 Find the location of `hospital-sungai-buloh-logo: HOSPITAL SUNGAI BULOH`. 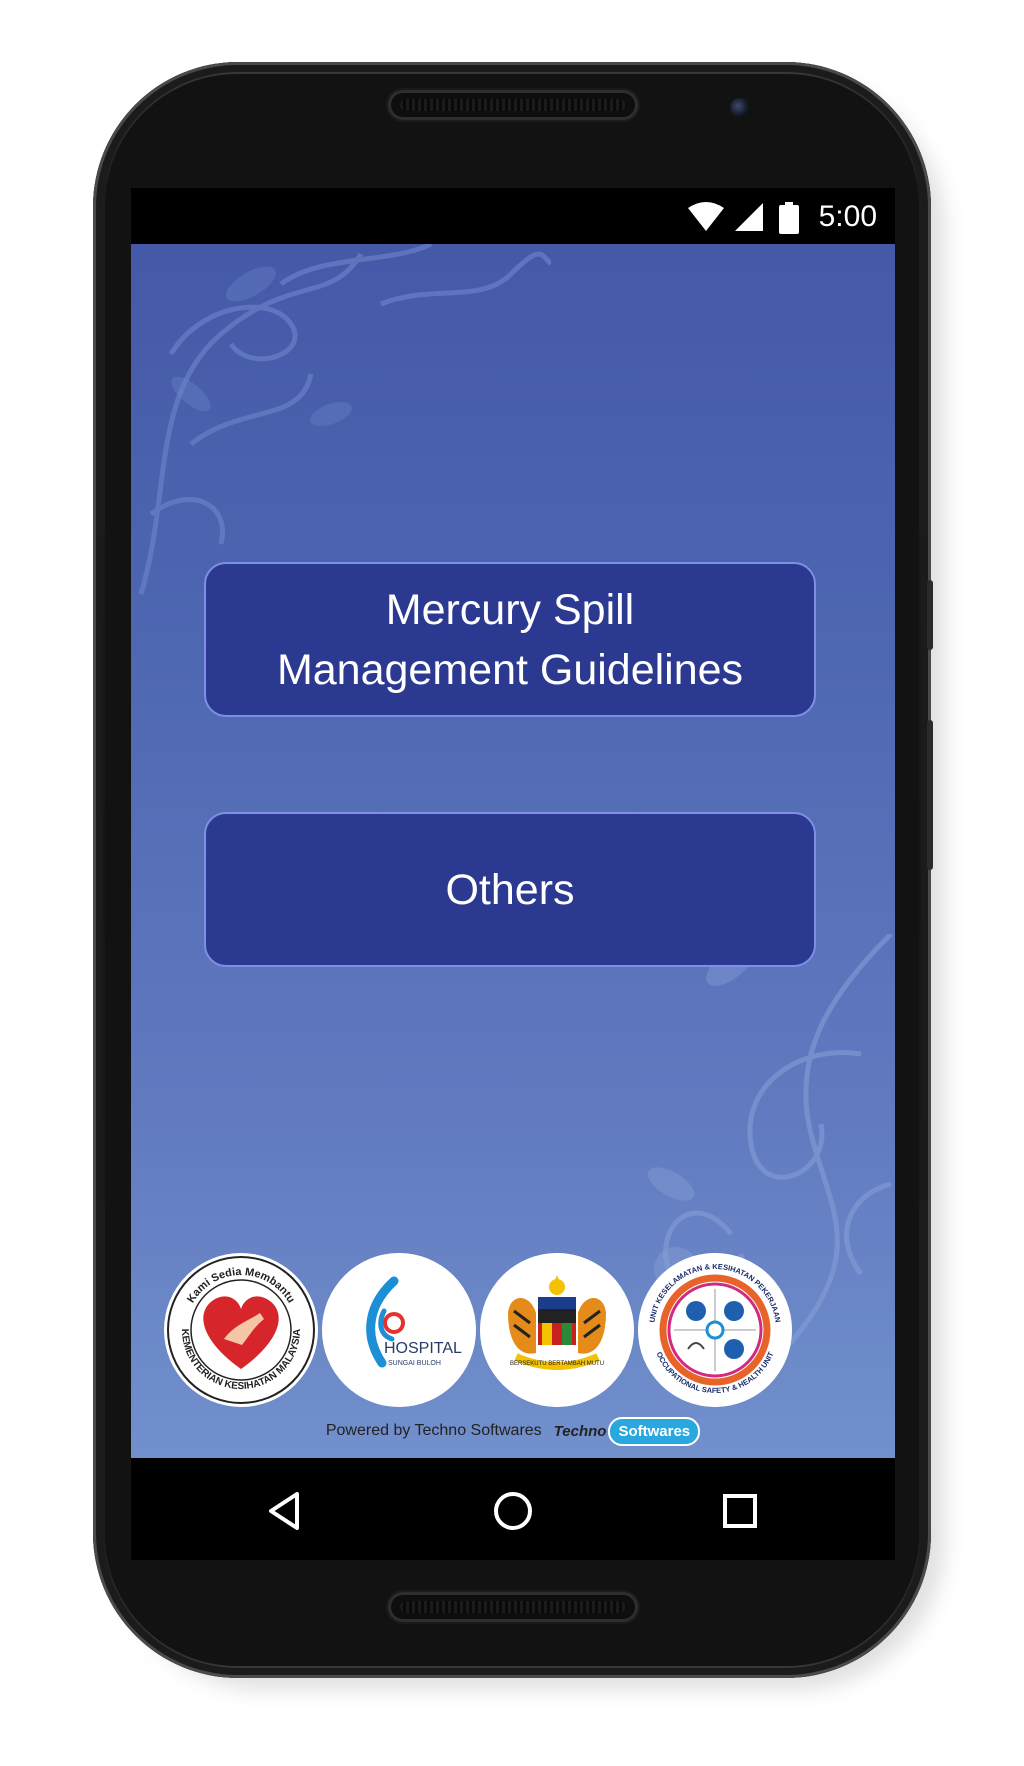

hospital-sungai-buloh-logo: HOSPITAL SUNGAI BULOH is located at coordinates (399, 1330).